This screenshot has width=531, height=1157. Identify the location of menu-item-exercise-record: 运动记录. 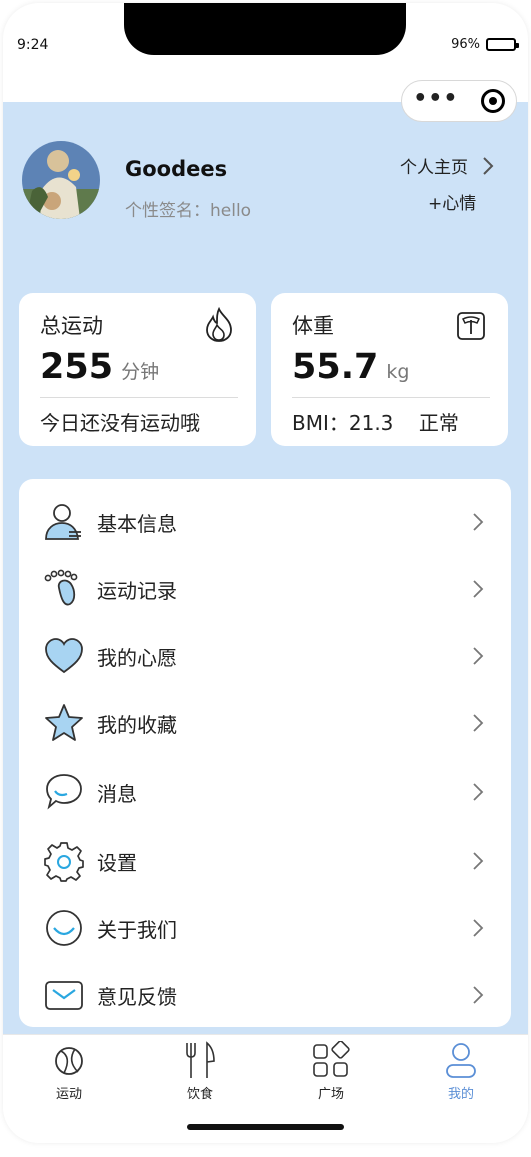
(265, 589).